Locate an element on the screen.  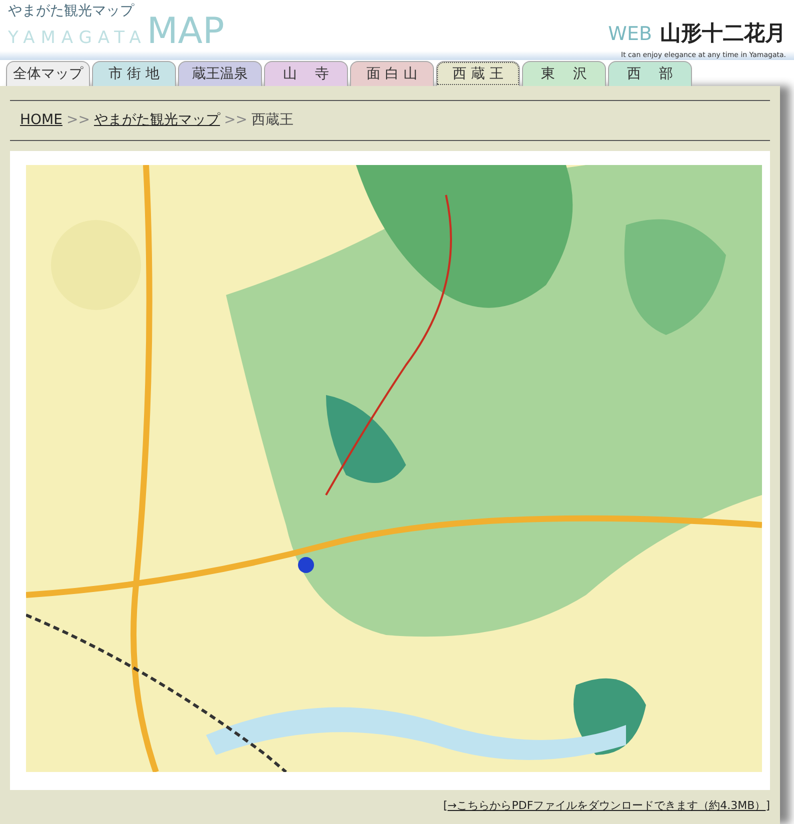
map-tab: 山 寺 is located at coordinates (306, 73).